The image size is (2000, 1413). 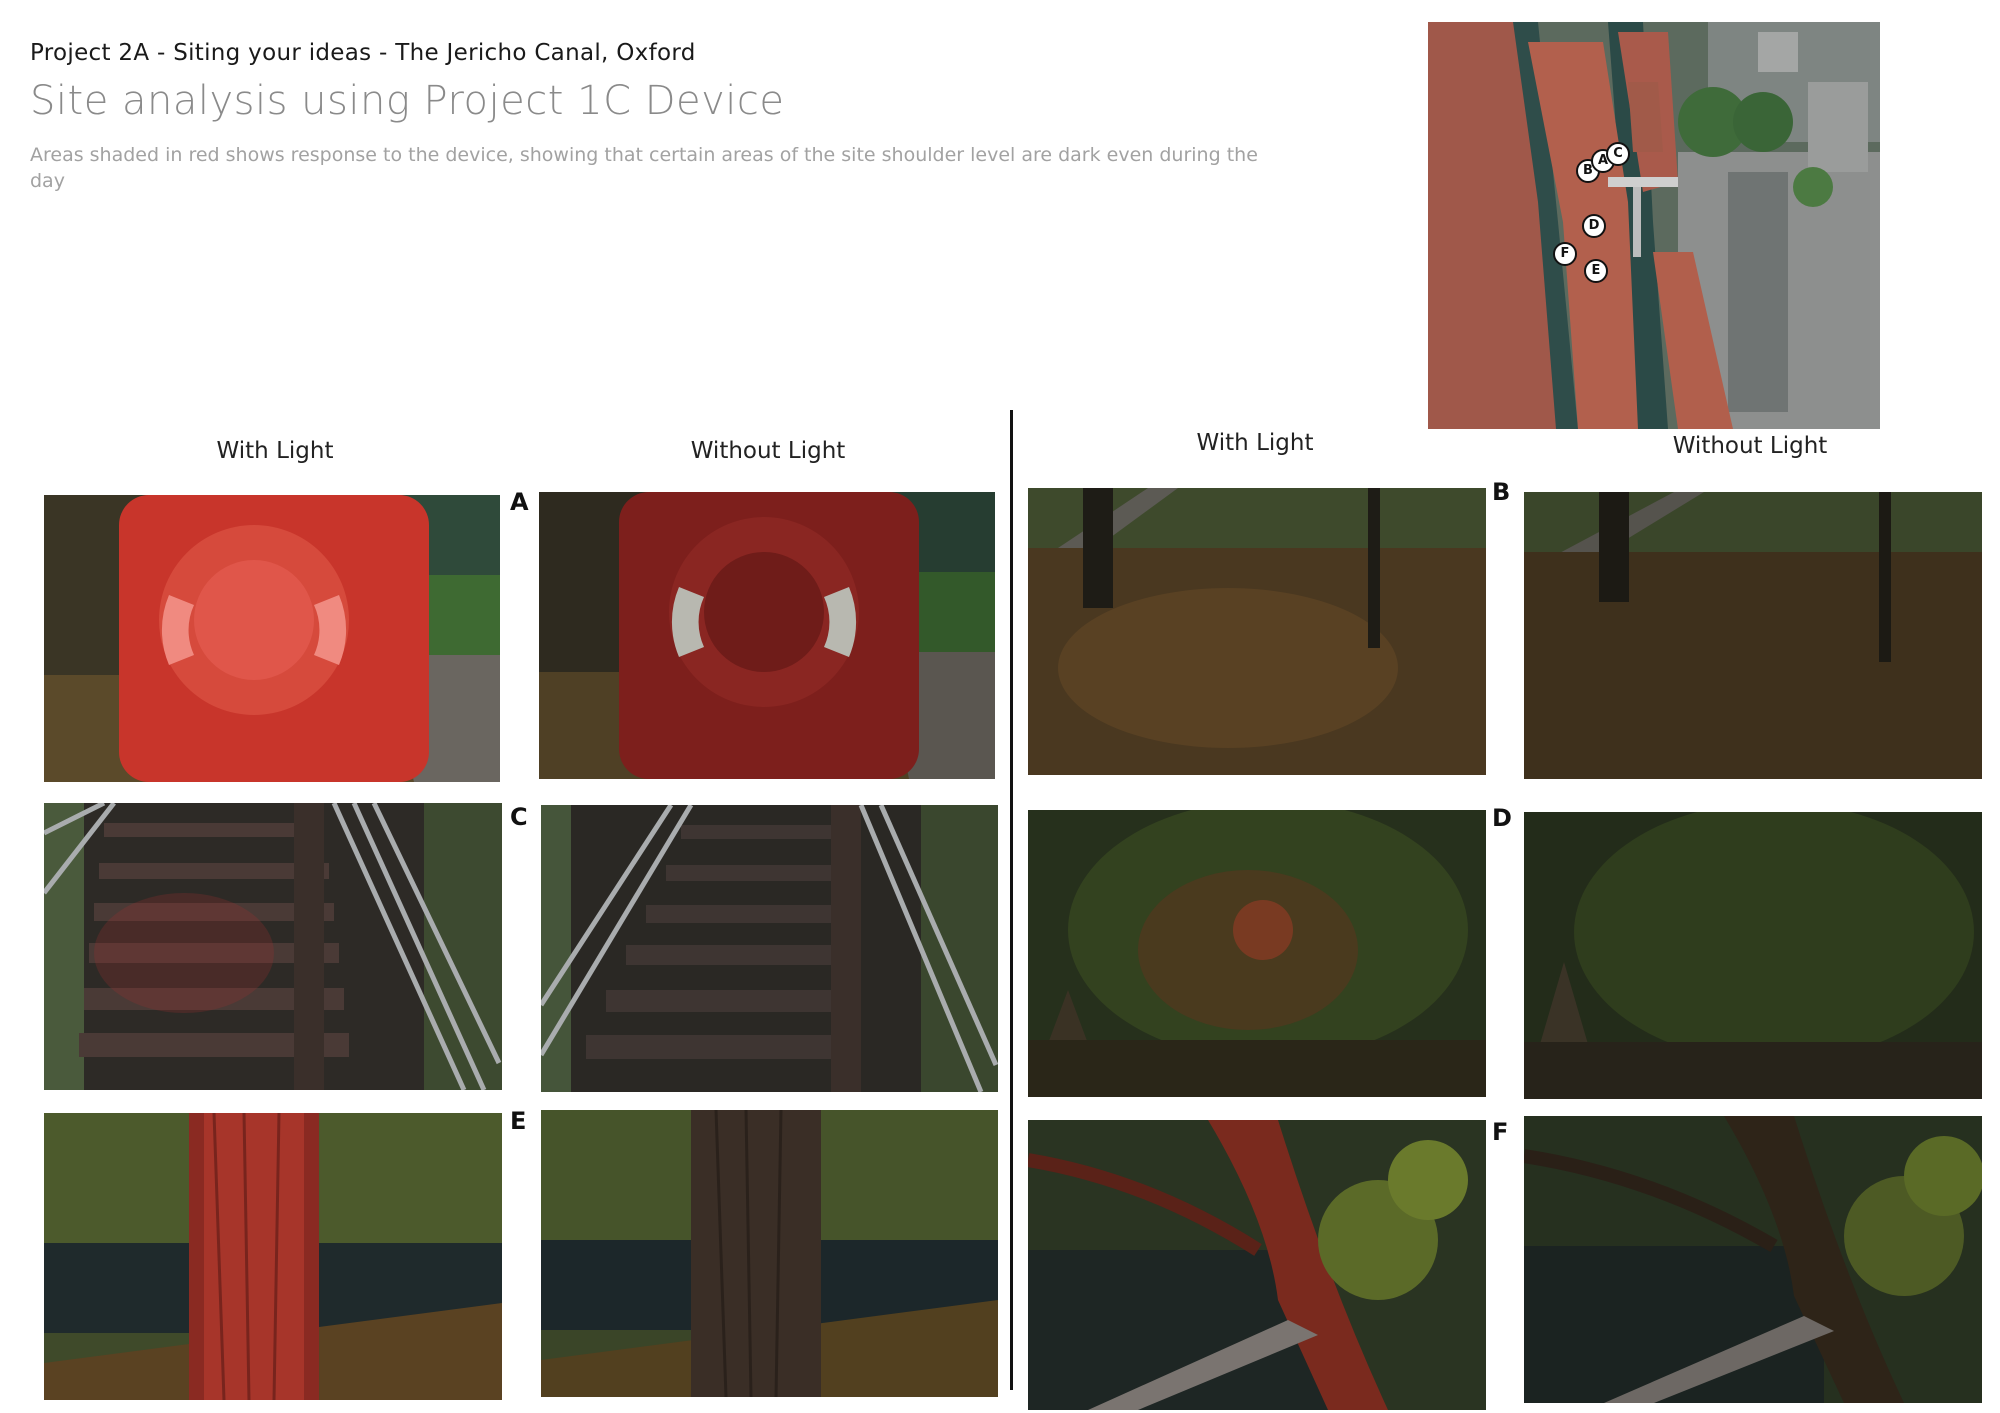 What do you see at coordinates (767, 635) in the screenshot?
I see `photo-a-without-light` at bounding box center [767, 635].